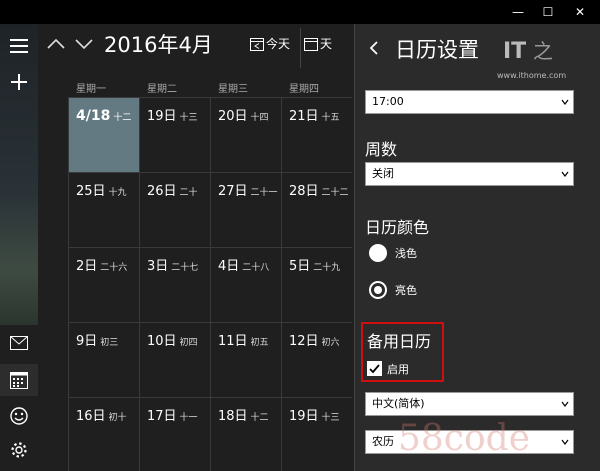  I want to click on minimize-button: —, so click(518, 12).